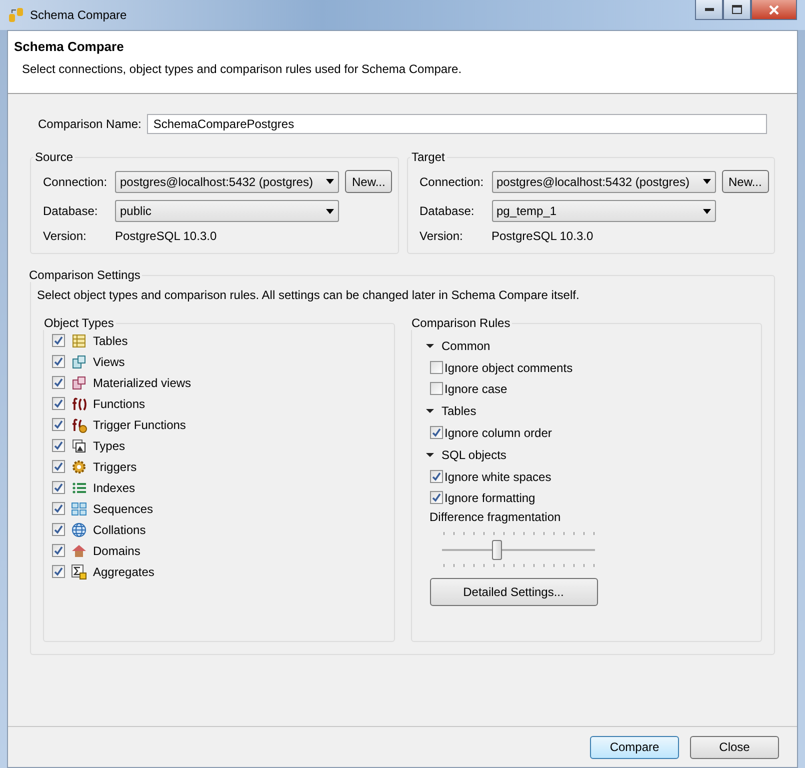 This screenshot has height=768, width=805. Describe the element at coordinates (69, 46) in the screenshot. I see `page-title: Schema Compare` at that location.